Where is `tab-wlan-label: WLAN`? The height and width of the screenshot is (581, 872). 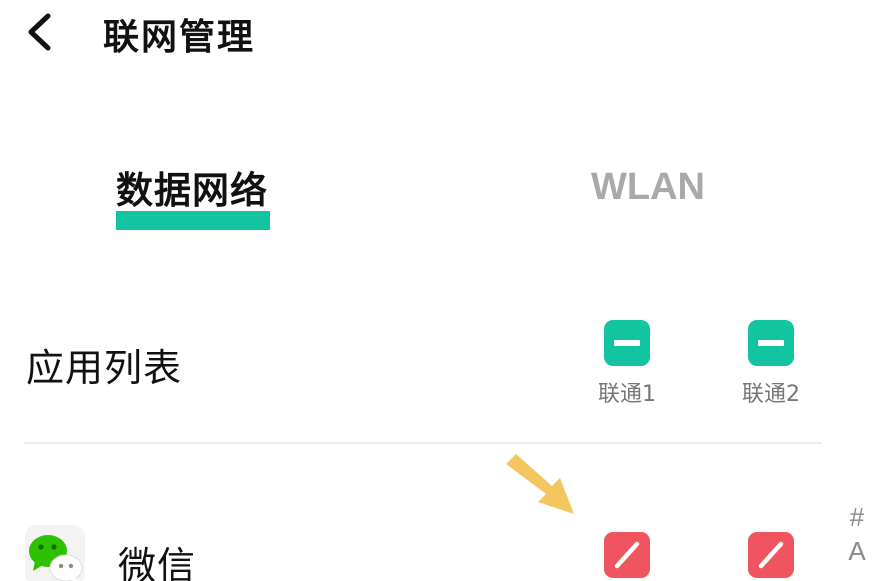
tab-wlan-label: WLAN is located at coordinates (648, 187).